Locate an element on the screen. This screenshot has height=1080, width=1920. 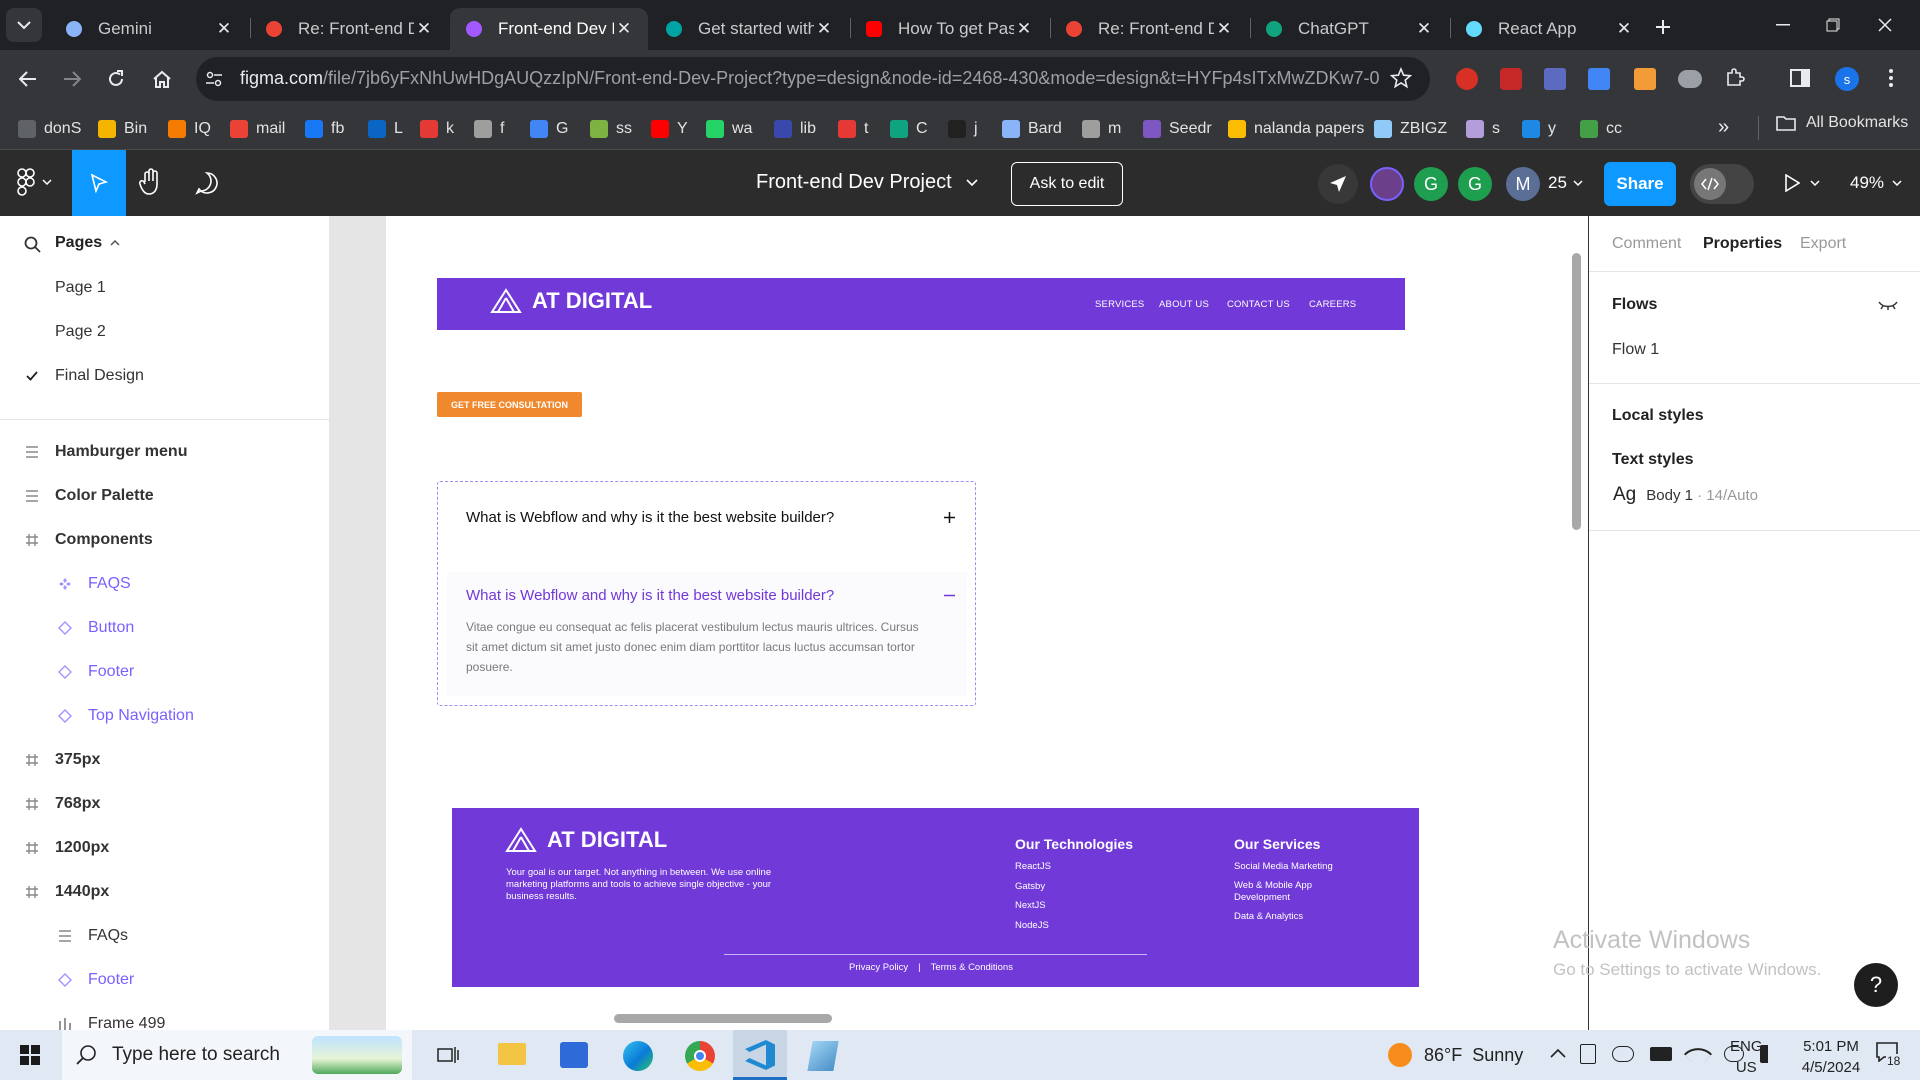
store-icon is located at coordinates (574, 1055).